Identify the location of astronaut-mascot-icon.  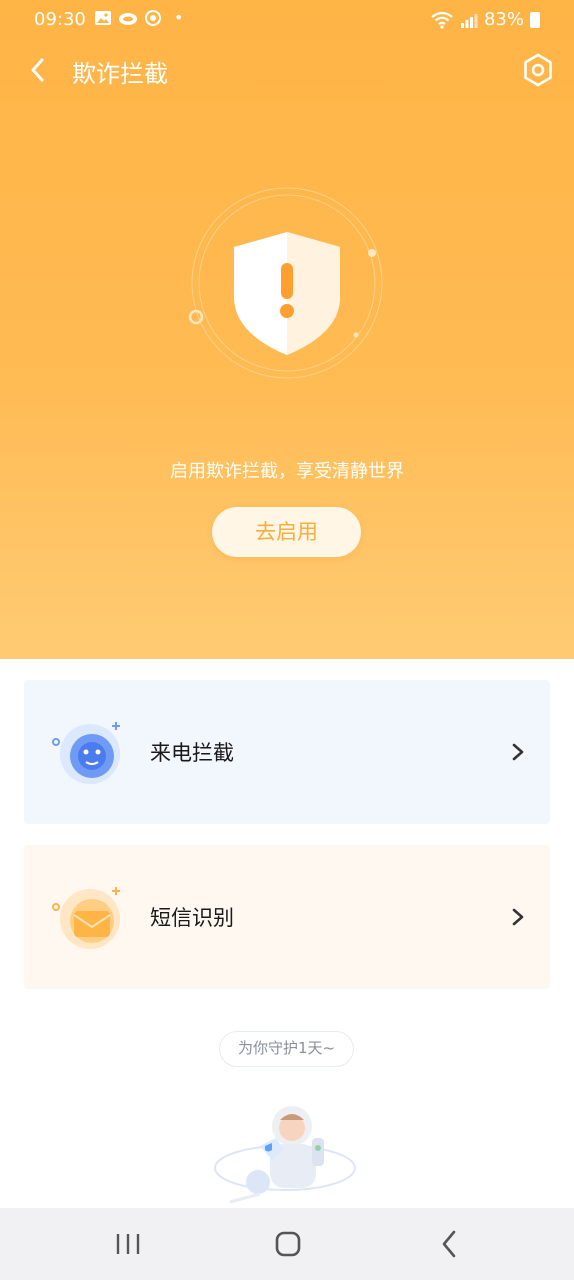
(285, 1153).